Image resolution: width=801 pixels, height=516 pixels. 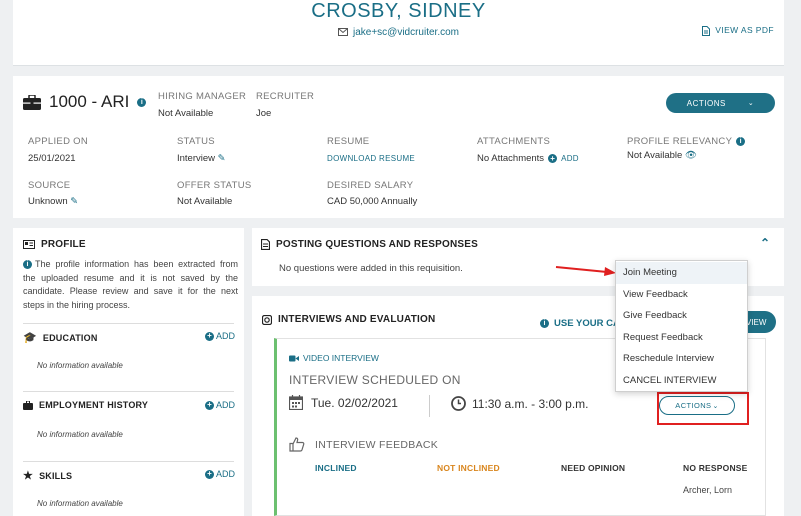 I want to click on skills-heading: ★ SKILLS, so click(x=47, y=475).